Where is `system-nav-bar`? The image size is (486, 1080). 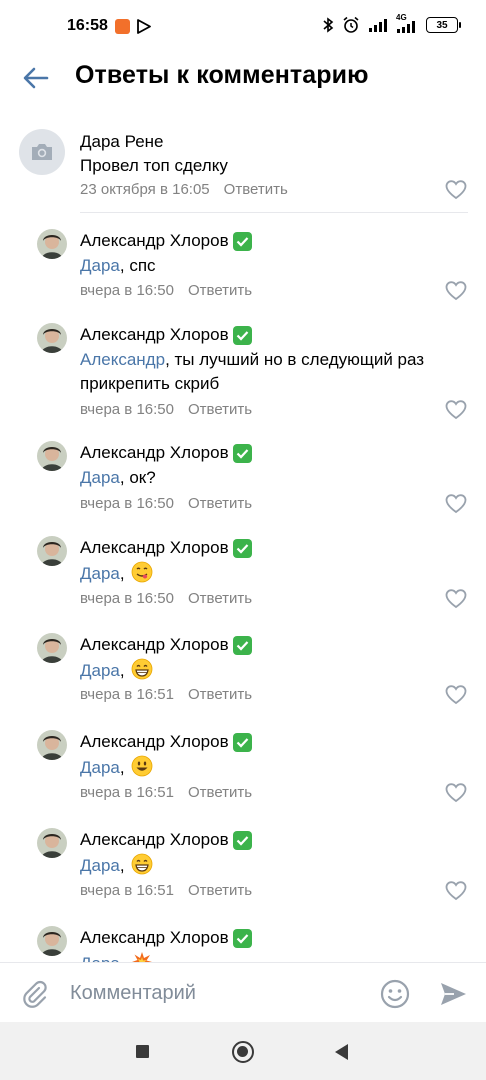 system-nav-bar is located at coordinates (243, 1051).